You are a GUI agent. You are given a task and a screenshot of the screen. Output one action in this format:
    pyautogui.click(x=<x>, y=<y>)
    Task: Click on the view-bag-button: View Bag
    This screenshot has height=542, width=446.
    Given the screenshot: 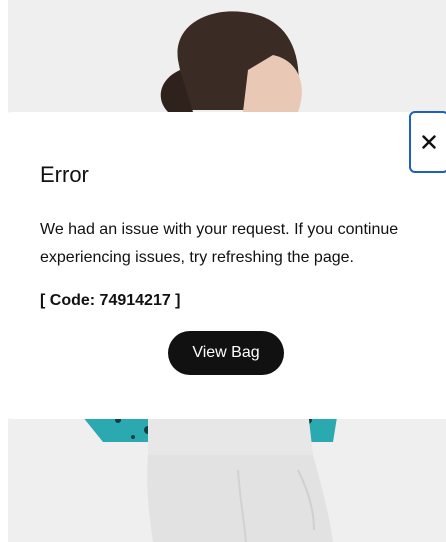 What is the action you would take?
    pyautogui.click(x=226, y=353)
    